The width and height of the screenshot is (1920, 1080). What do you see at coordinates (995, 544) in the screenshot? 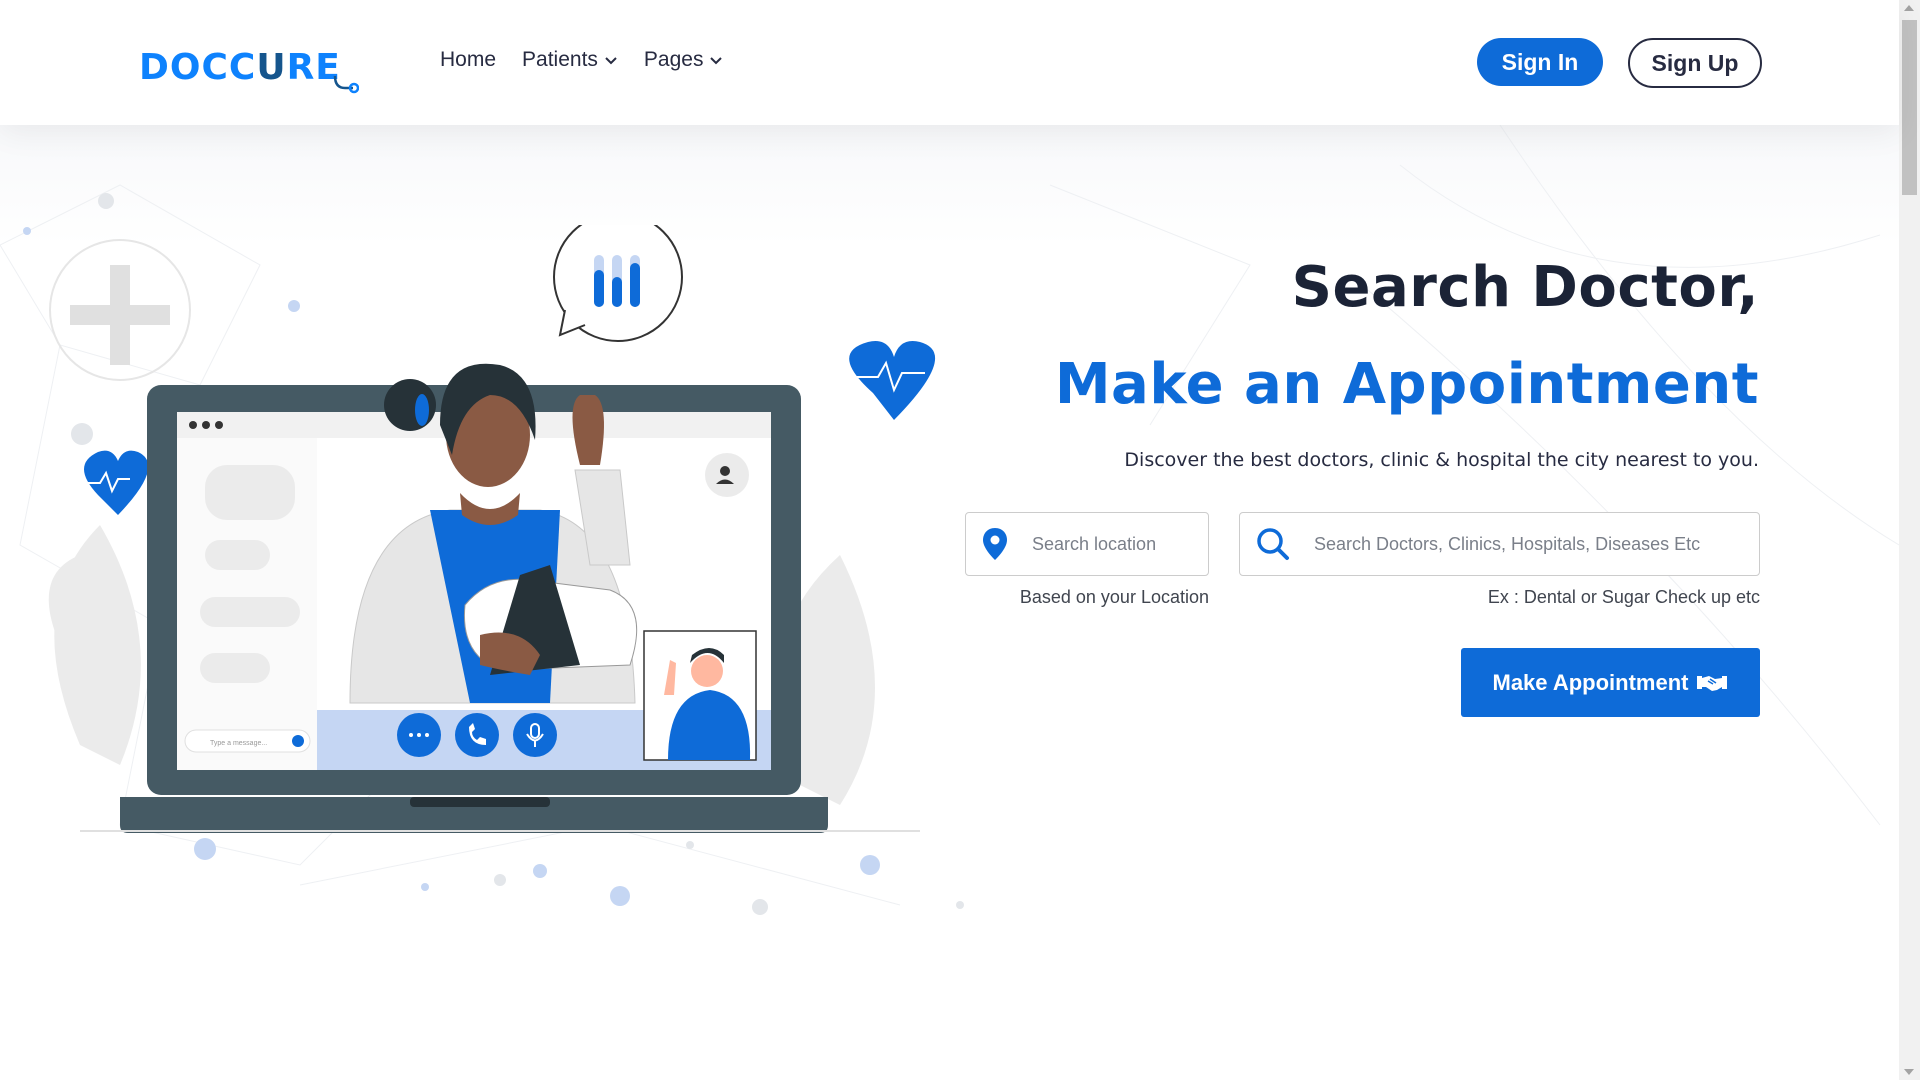
I see `map-pin-icon` at bounding box center [995, 544].